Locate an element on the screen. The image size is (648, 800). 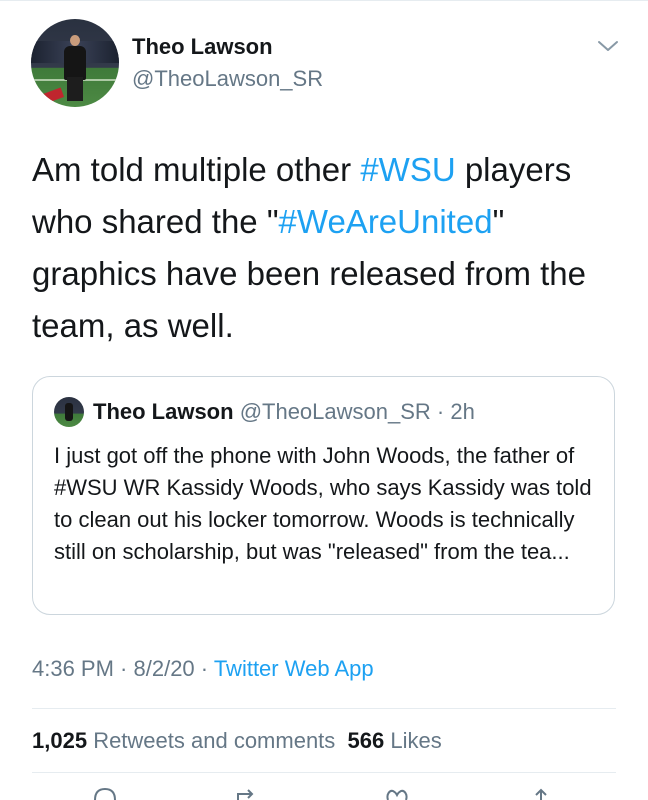
quoted-author-avatar is located at coordinates (69, 412).